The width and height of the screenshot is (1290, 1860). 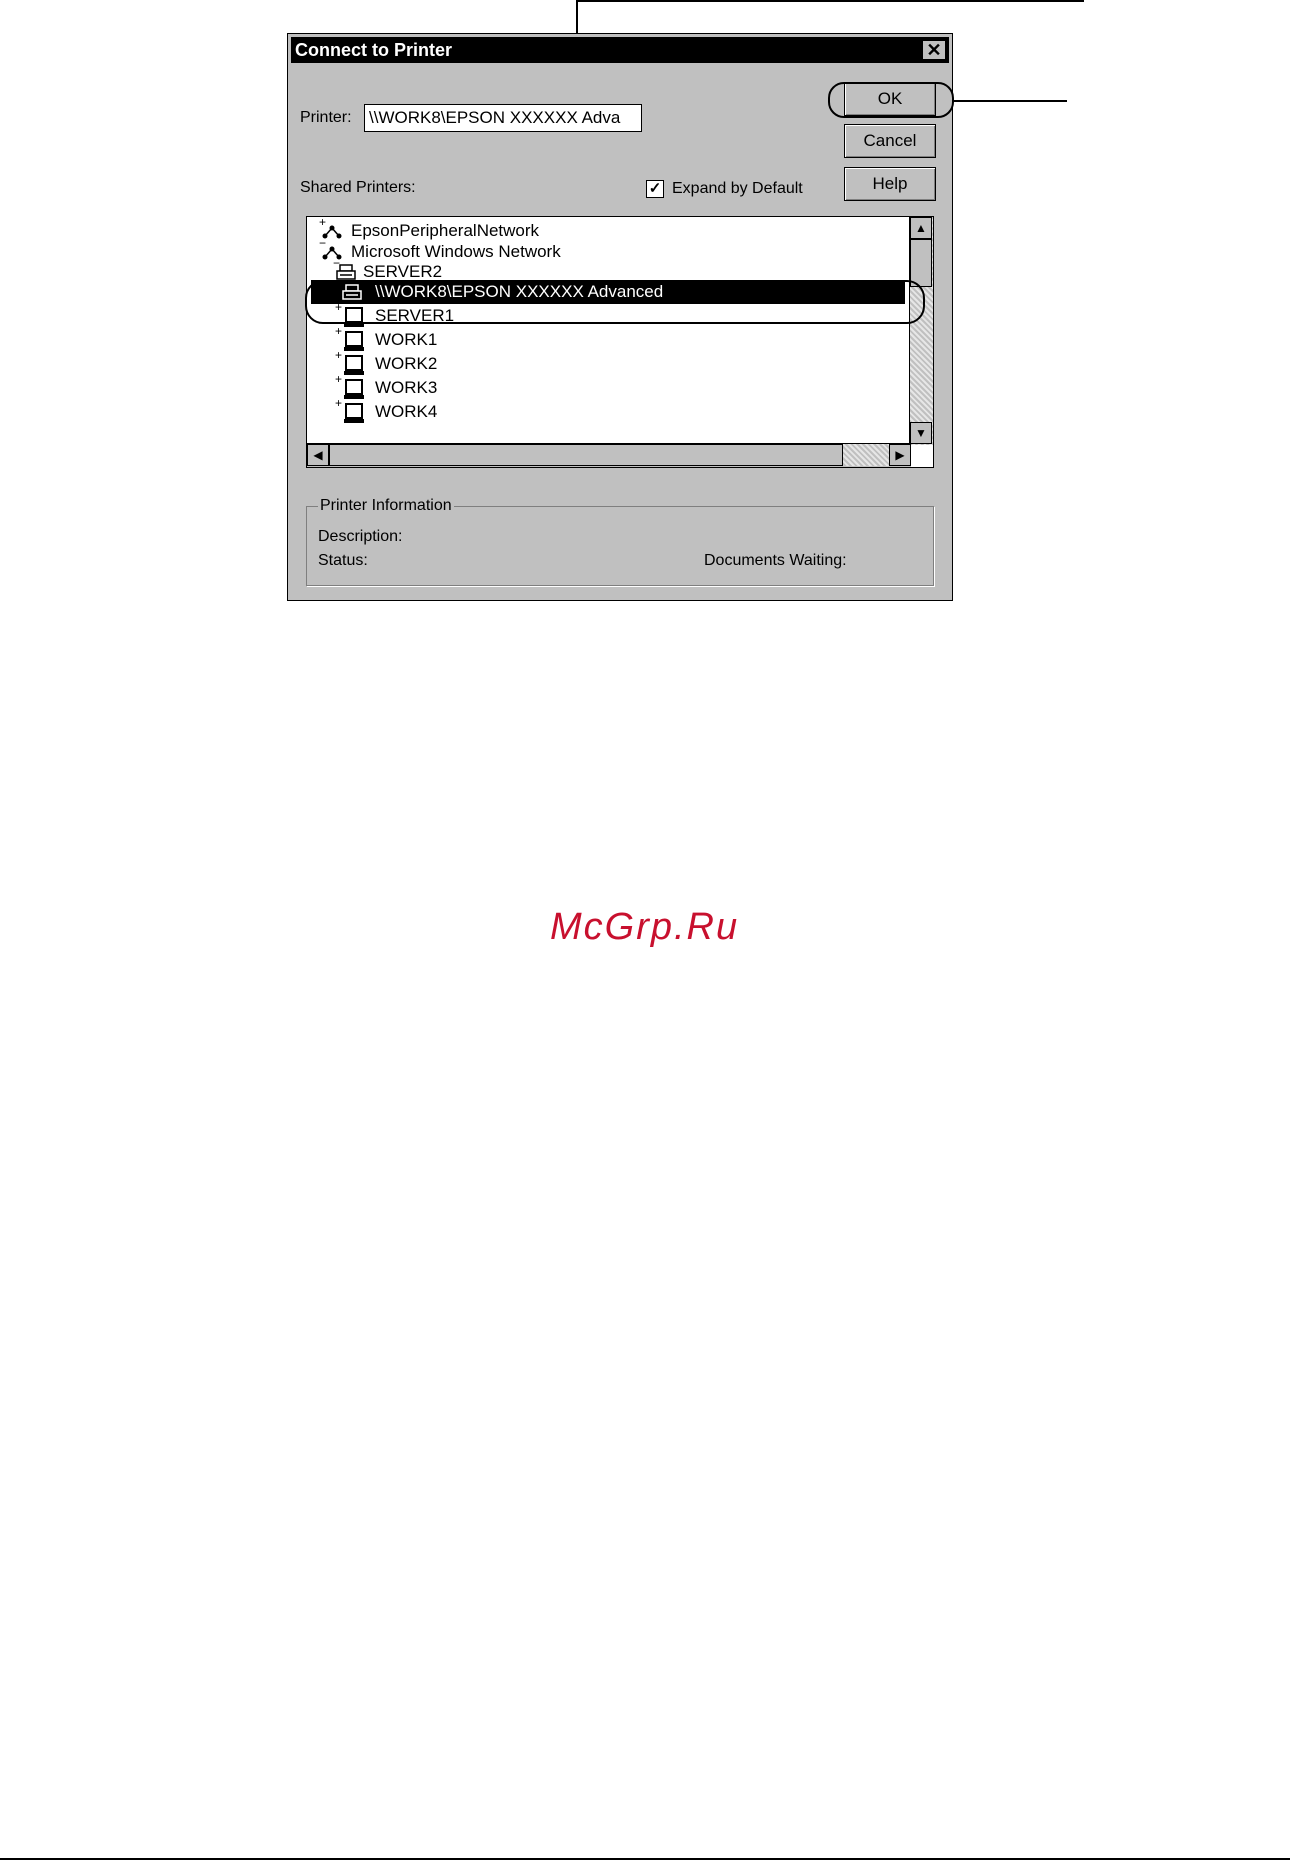 I want to click on tree-item-label: WORK2, so click(x=406, y=363).